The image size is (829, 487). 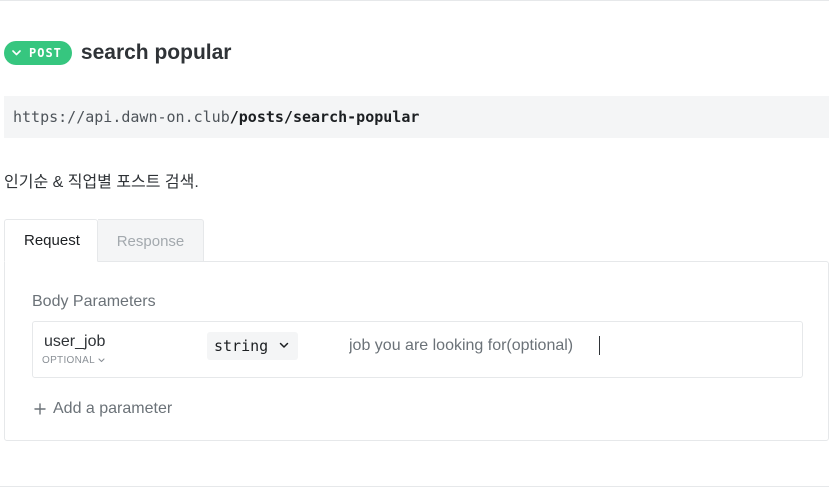 I want to click on optional-toggle: OPTIONAL, so click(x=73, y=360).